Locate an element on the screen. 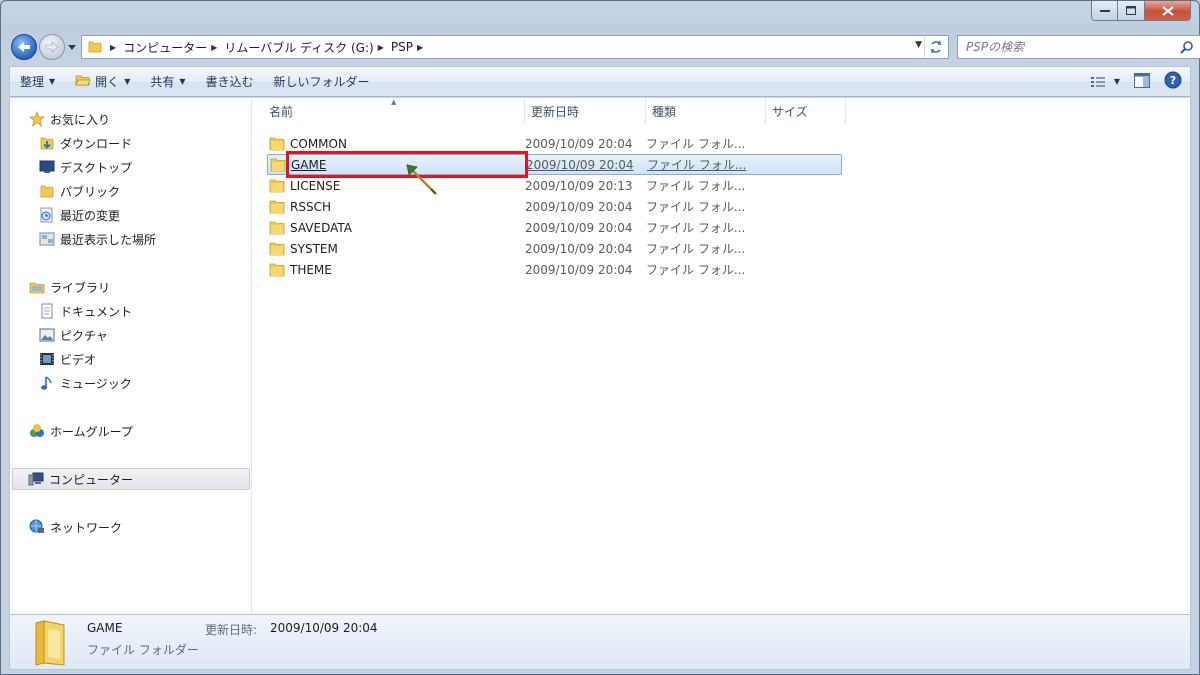 The image size is (1200, 675). back-button is located at coordinates (24, 47).